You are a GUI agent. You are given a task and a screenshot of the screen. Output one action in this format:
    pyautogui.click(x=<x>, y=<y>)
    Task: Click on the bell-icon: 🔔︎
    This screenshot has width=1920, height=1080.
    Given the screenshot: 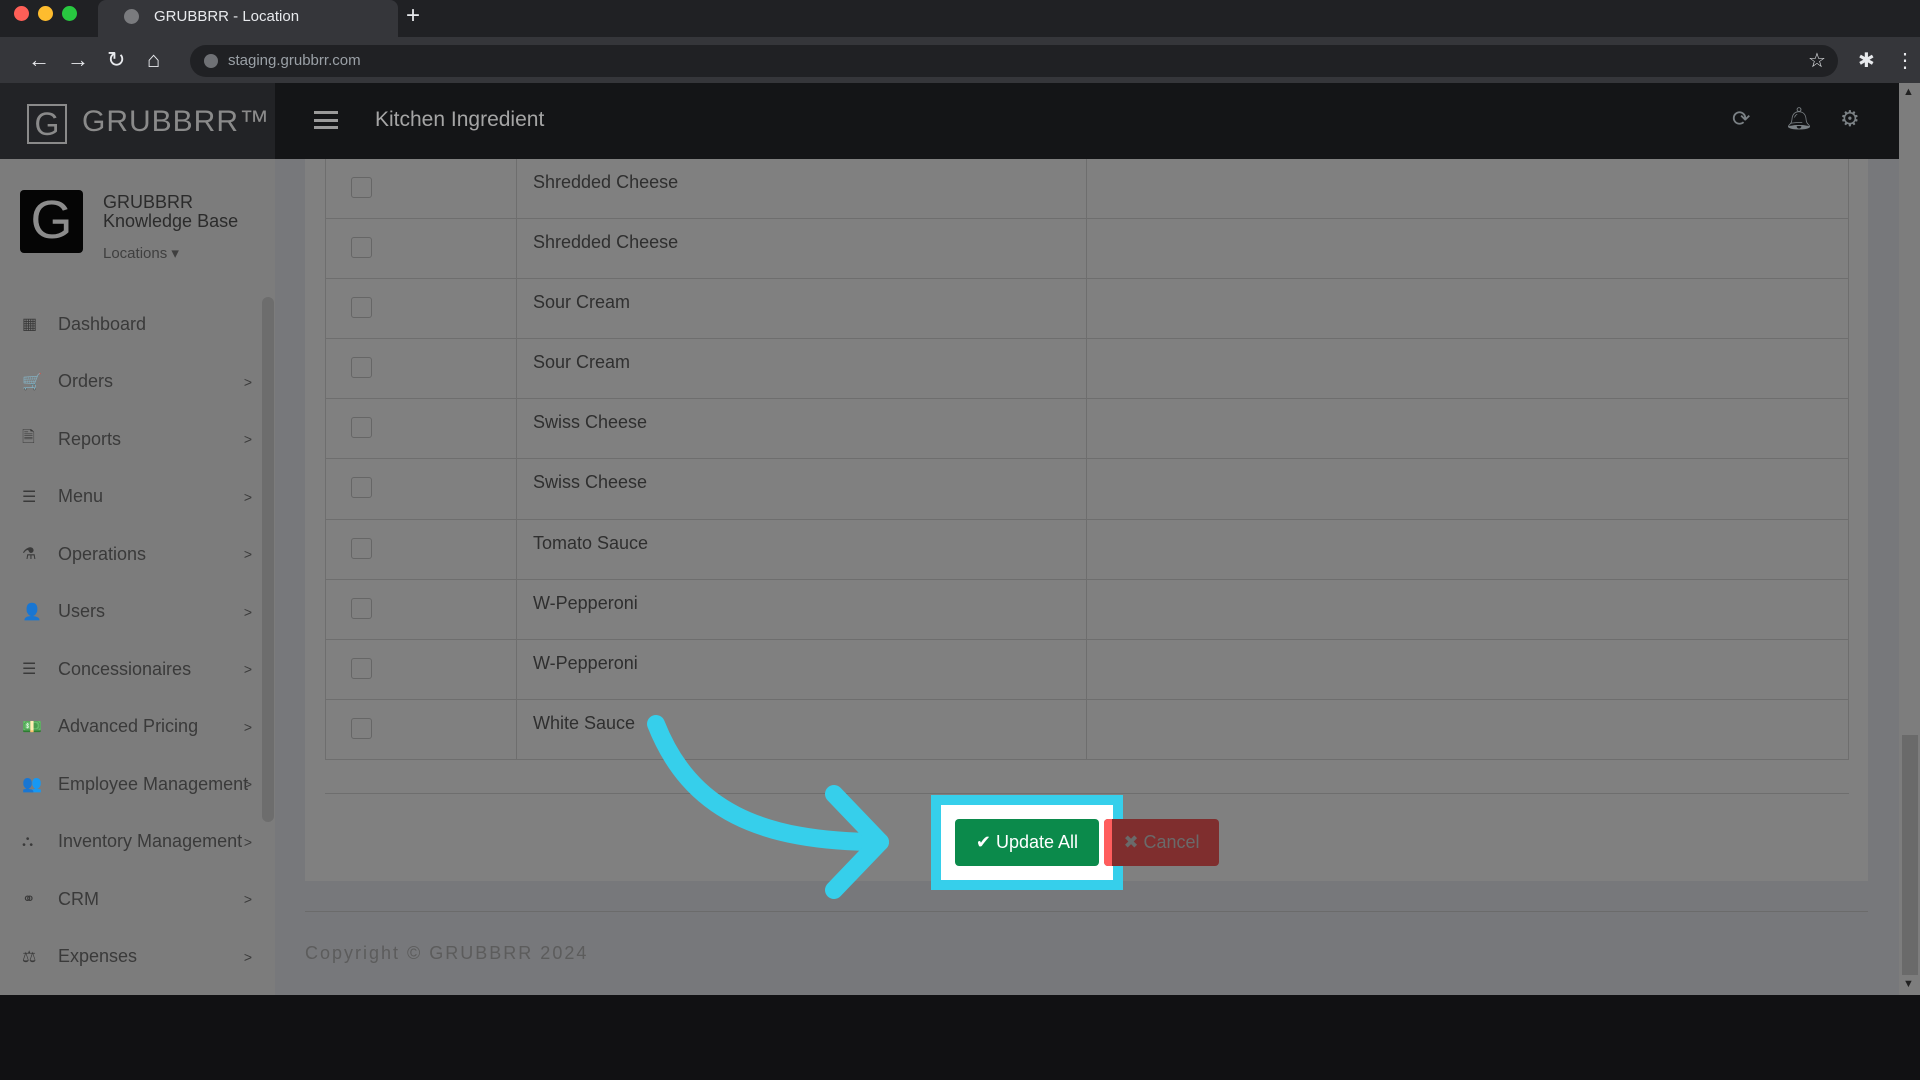 What is the action you would take?
    pyautogui.click(x=1799, y=119)
    